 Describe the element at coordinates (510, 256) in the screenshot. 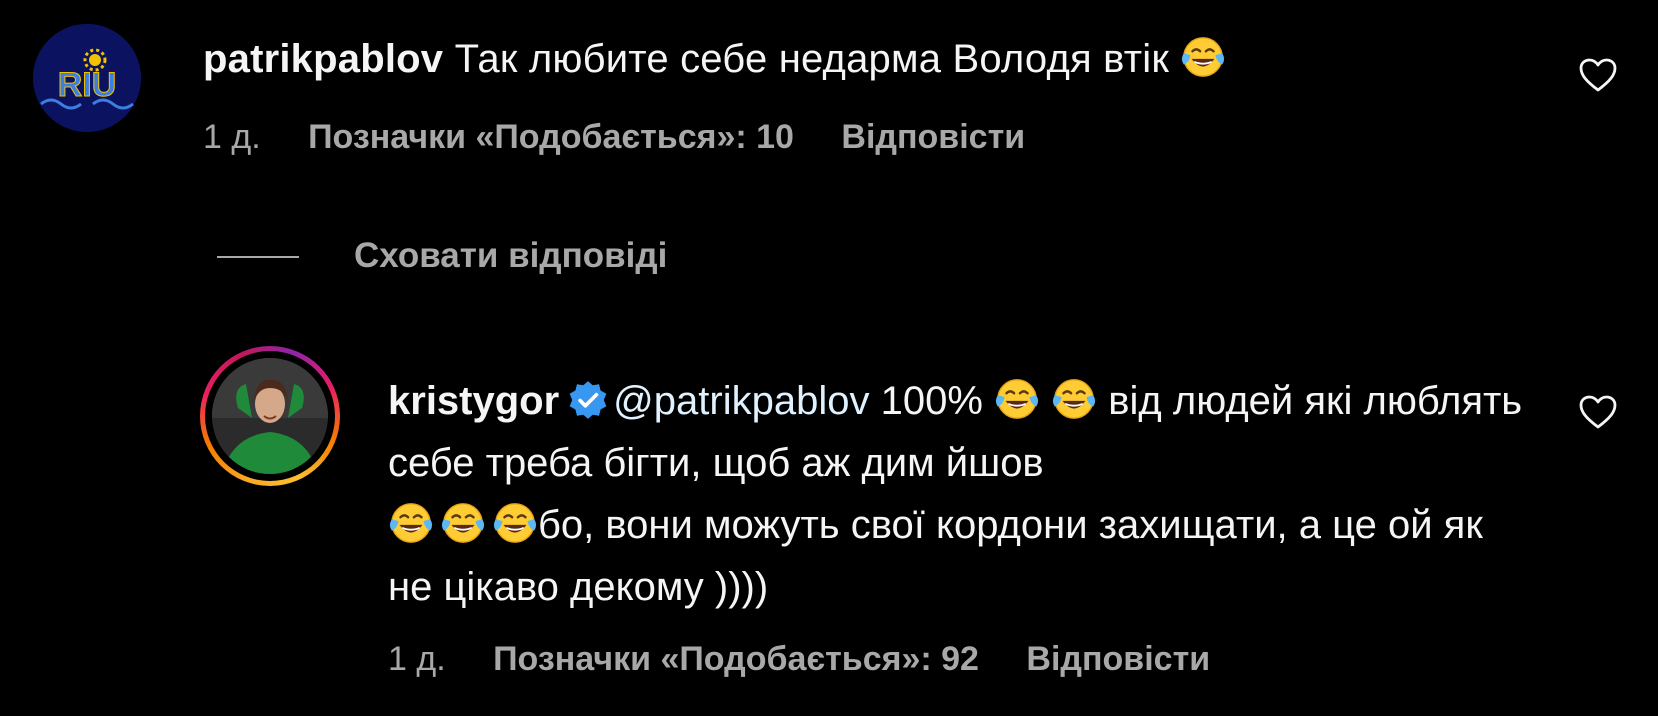

I see `hide-replies-button: Сховати відповіді` at that location.